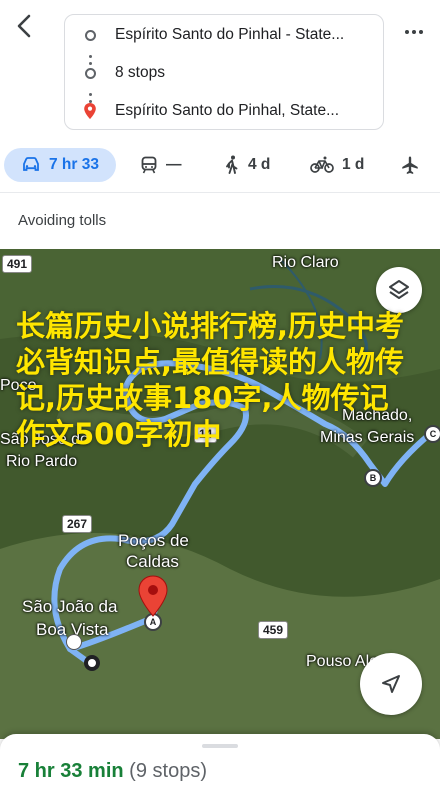 This screenshot has width=440, height=804. What do you see at coordinates (31, 164) in the screenshot?
I see `car-icon` at bounding box center [31, 164].